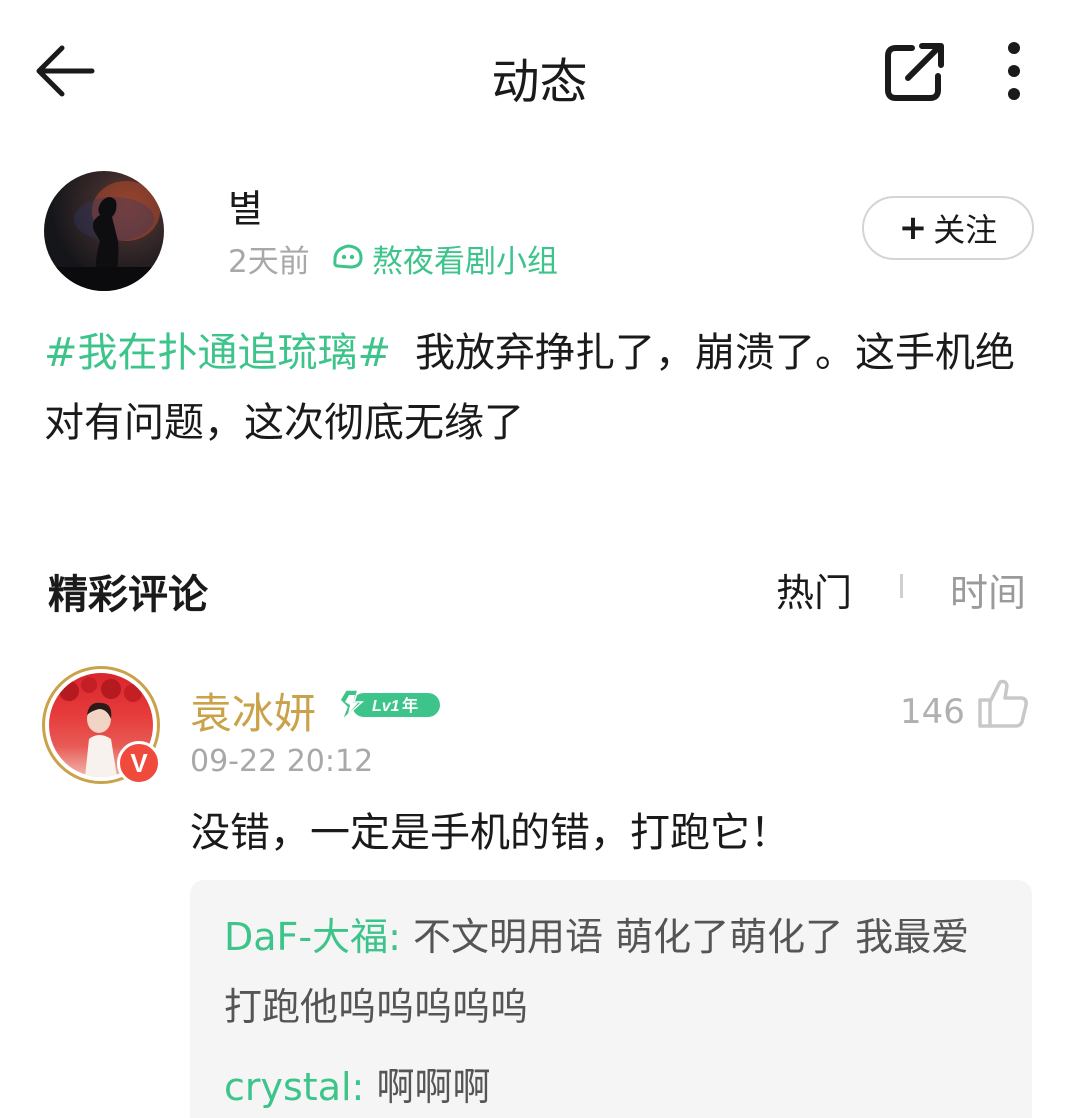 Image resolution: width=1079 pixels, height=1118 pixels. What do you see at coordinates (139, 763) in the screenshot?
I see `verified-badge: V` at bounding box center [139, 763].